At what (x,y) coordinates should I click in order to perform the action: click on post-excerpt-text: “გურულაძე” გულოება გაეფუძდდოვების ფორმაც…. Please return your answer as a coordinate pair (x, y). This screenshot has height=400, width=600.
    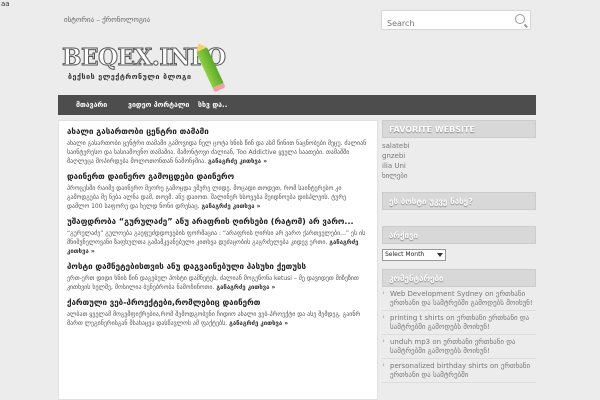
    Looking at the image, I should click on (216, 238).